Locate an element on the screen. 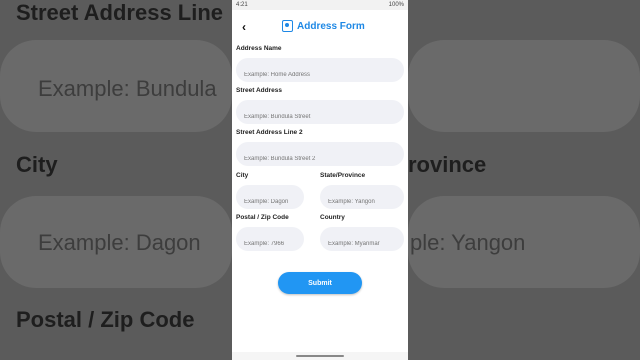  bg-field-right-top is located at coordinates (524, 86).